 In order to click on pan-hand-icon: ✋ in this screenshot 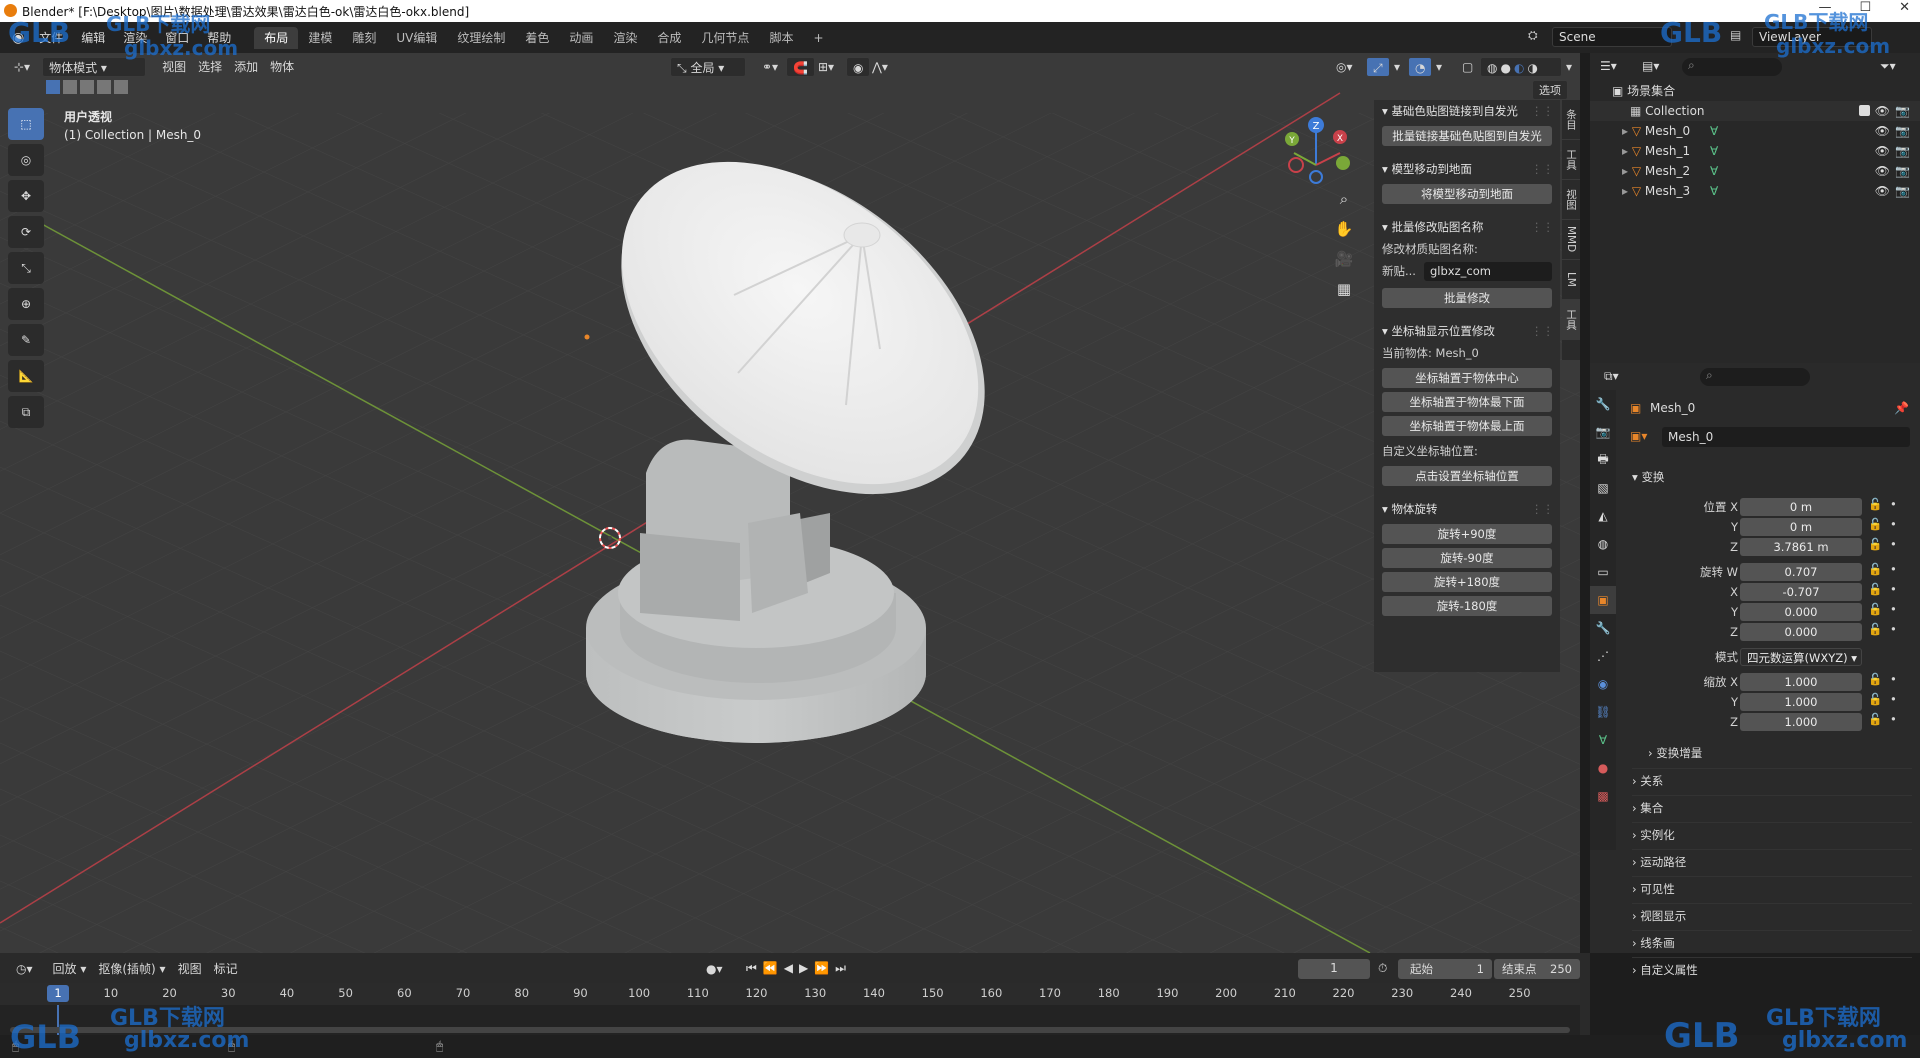, I will do `click(1344, 235)`.